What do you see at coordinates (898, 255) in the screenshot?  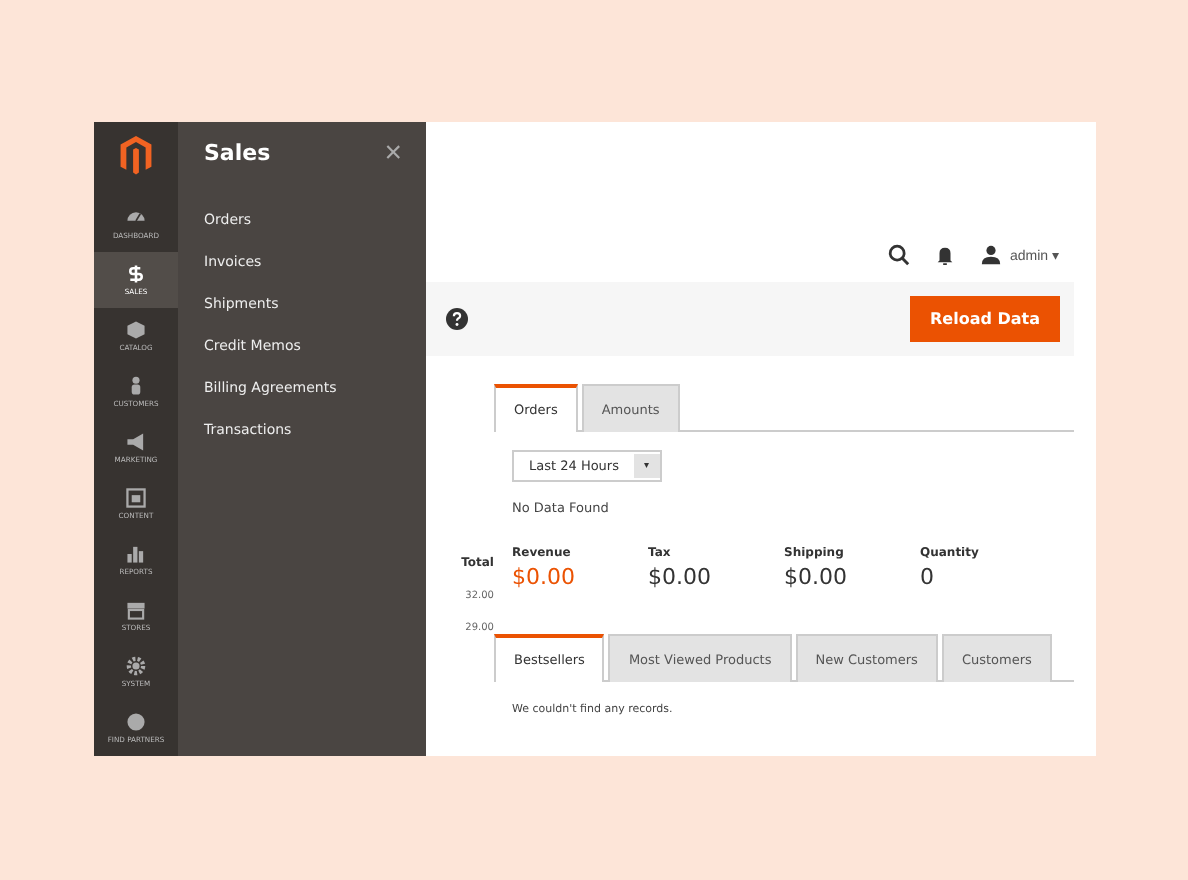 I see `search-icon` at bounding box center [898, 255].